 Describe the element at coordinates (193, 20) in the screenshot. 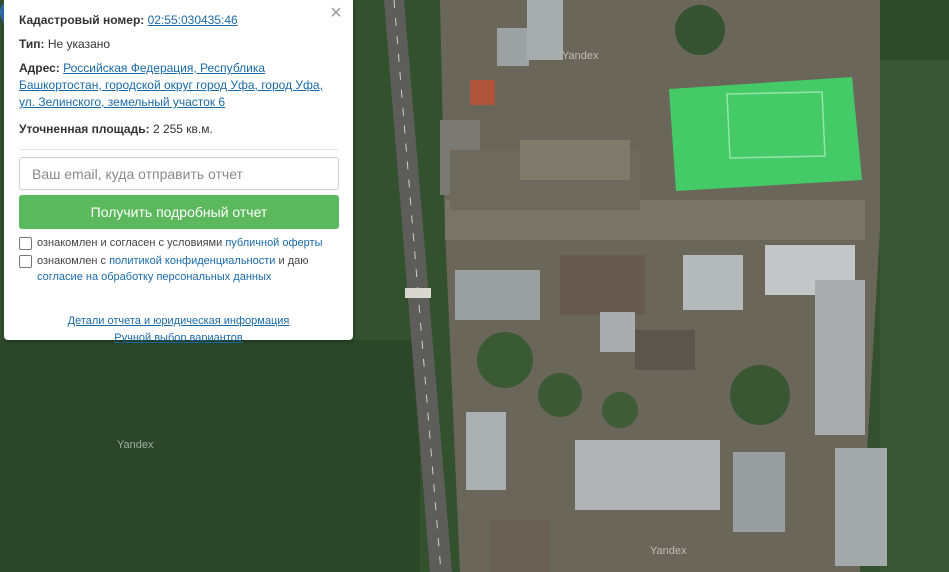

I see `cadastral-number-link: 02:55:030435:46` at that location.